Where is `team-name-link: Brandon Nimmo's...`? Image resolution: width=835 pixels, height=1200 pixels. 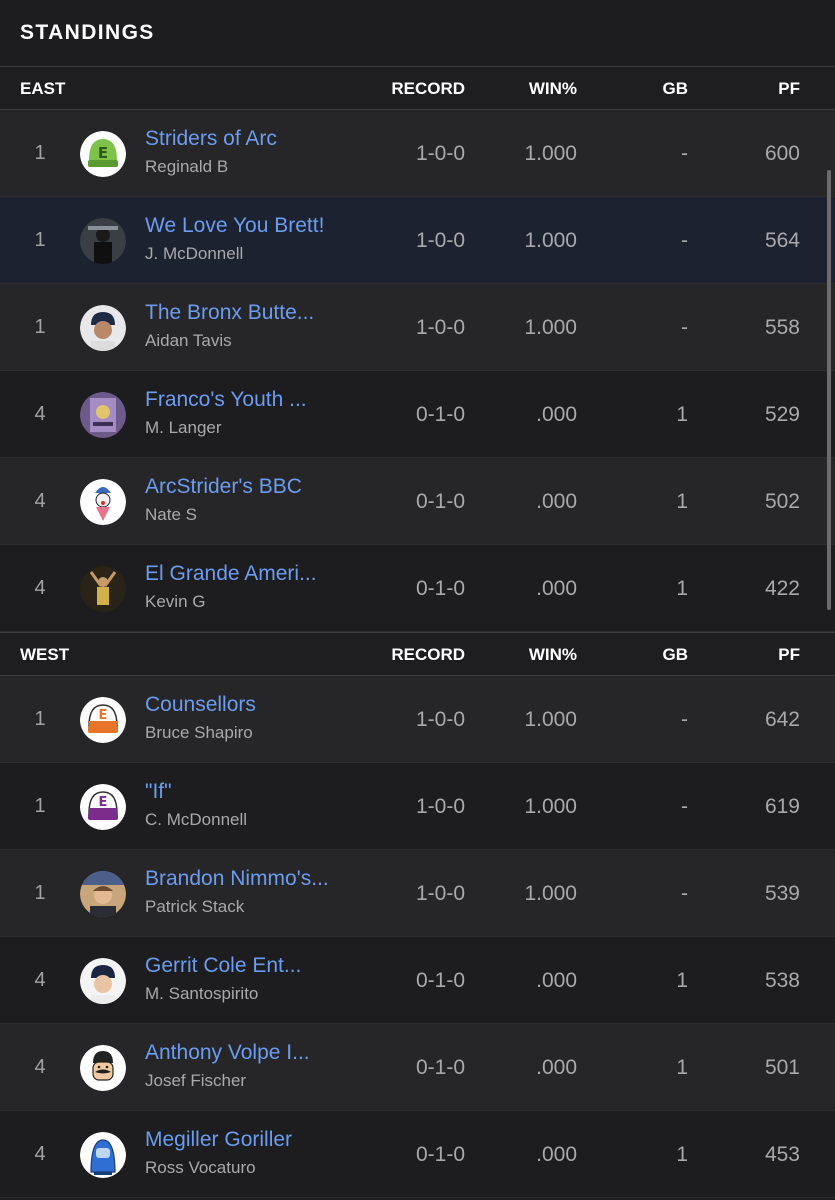 team-name-link: Brandon Nimmo's... is located at coordinates (237, 879).